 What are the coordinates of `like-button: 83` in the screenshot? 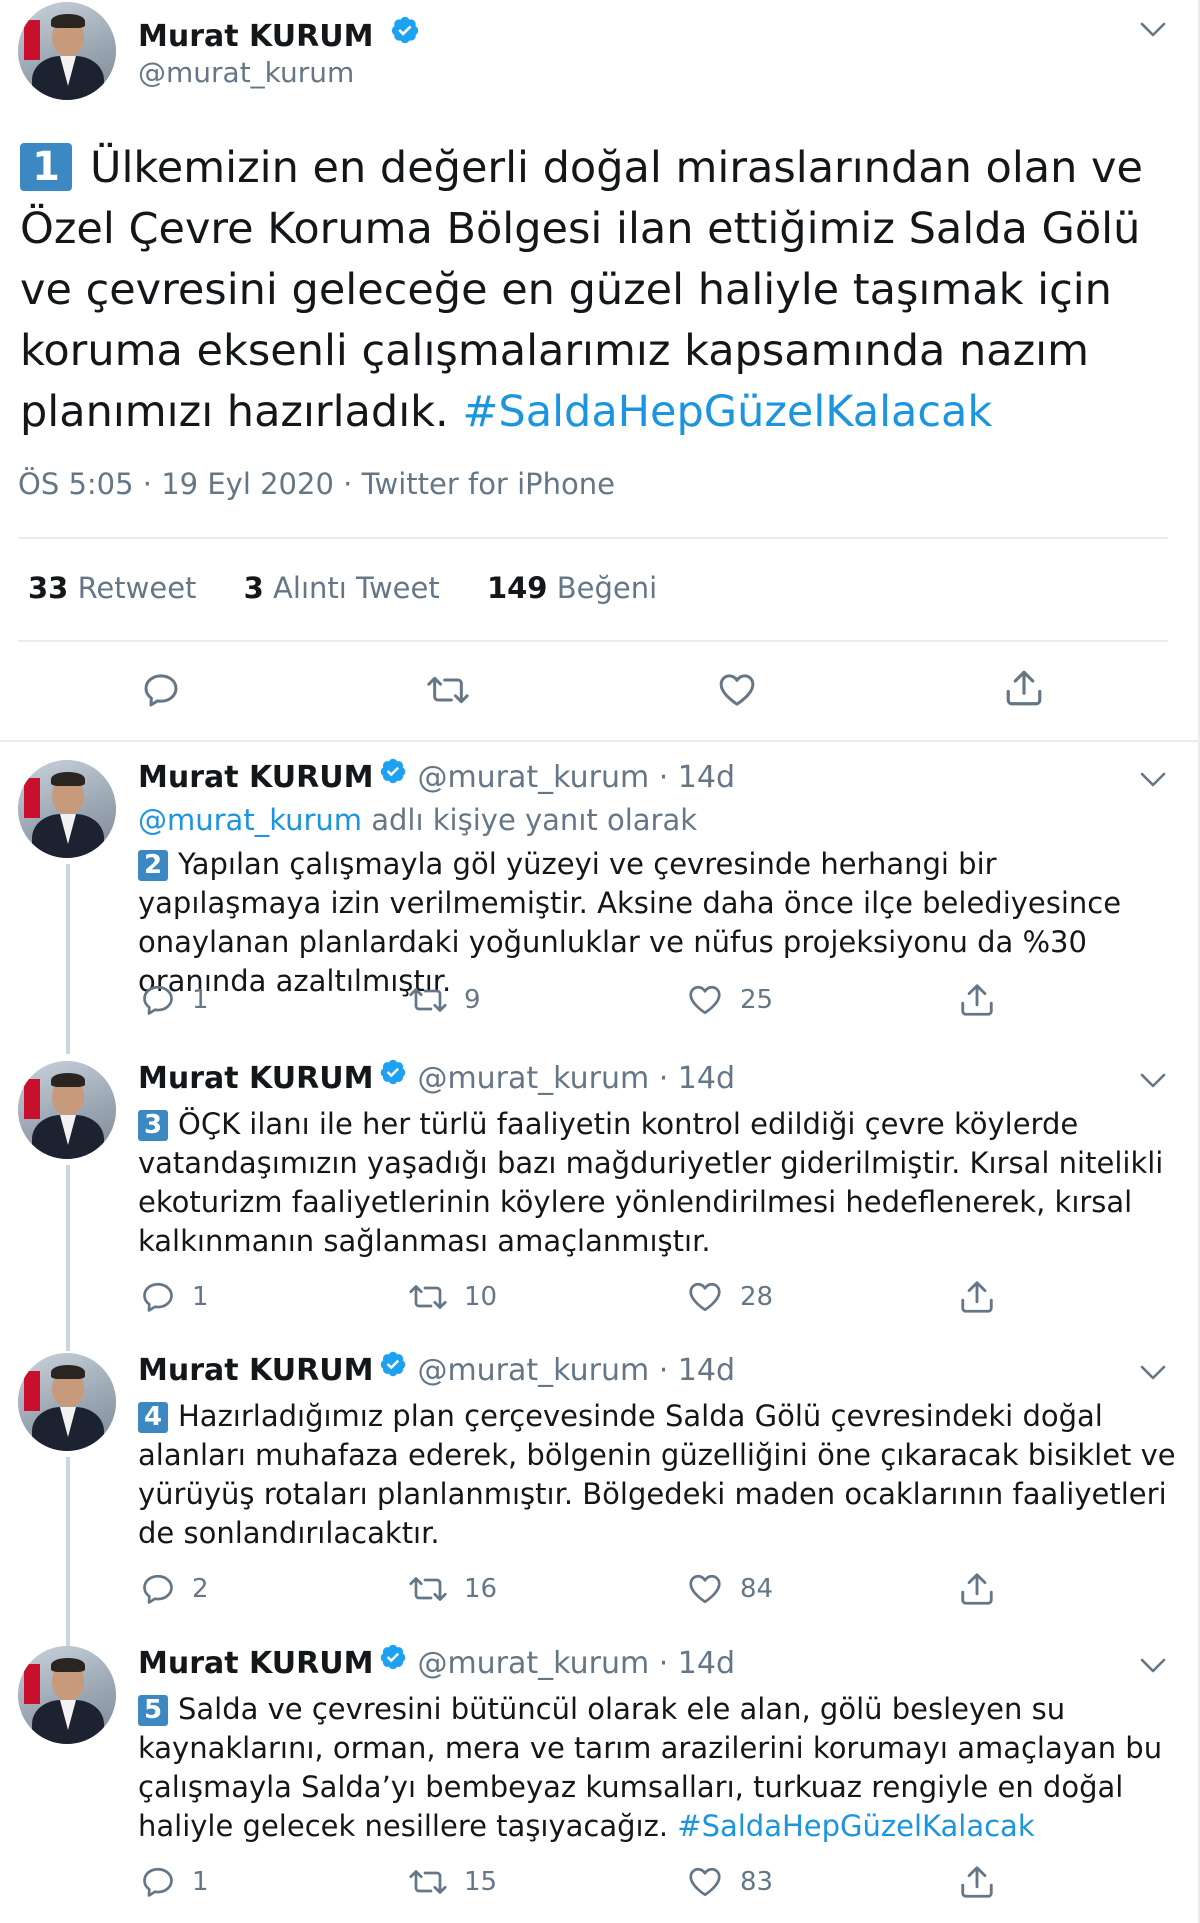 It's located at (729, 1882).